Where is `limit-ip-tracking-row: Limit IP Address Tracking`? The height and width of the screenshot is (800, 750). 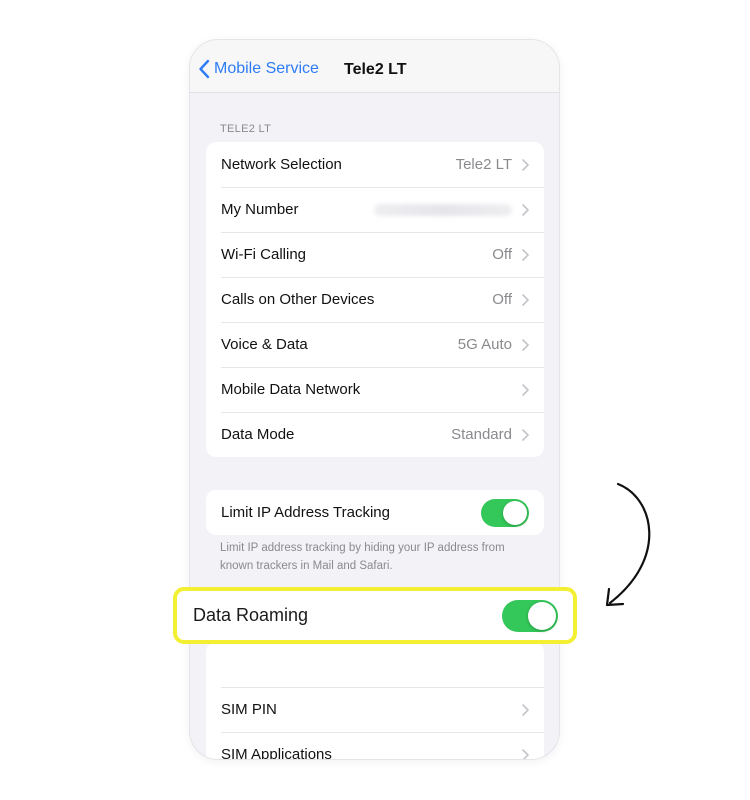
limit-ip-tracking-row: Limit IP Address Tracking is located at coordinates (375, 512).